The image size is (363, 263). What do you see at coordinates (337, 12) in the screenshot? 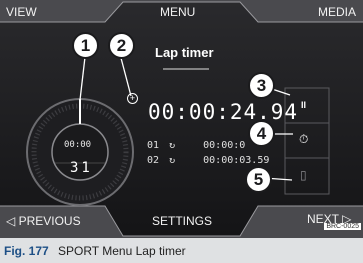
I see `media-button: MEDIA` at bounding box center [337, 12].